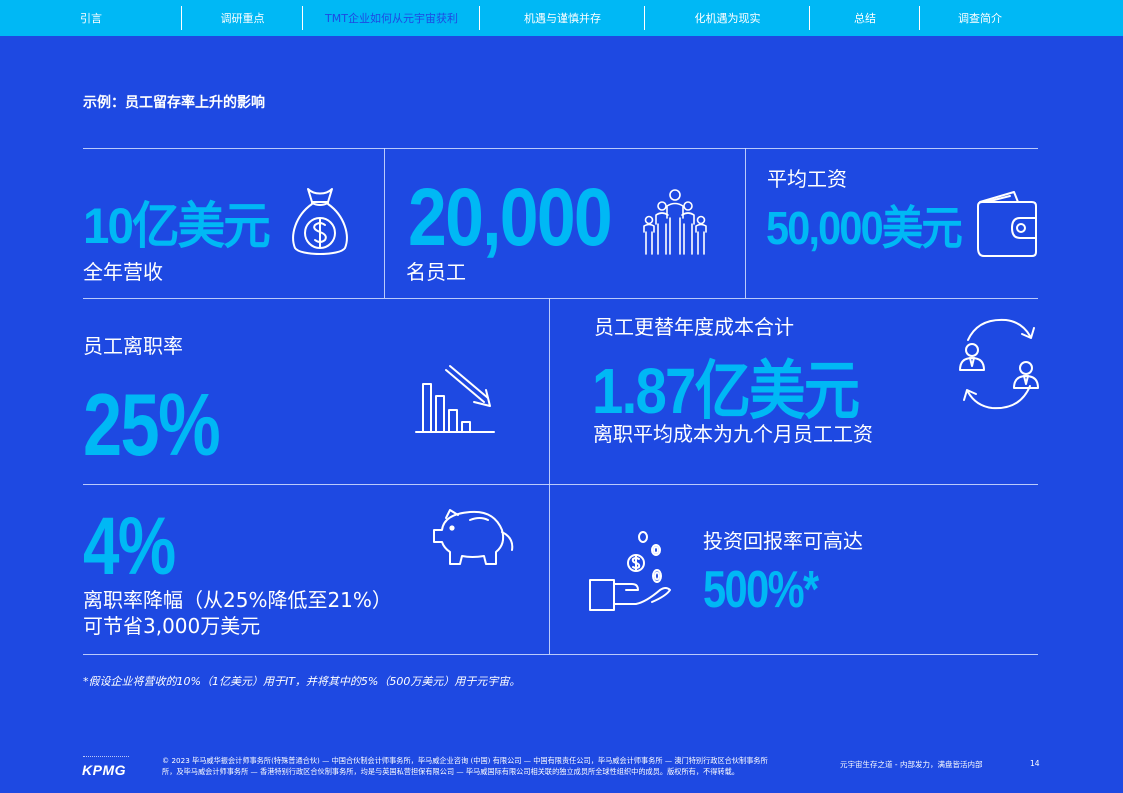 This screenshot has height=793, width=1123. What do you see at coordinates (727, 18) in the screenshot?
I see `nav-item-make-reality: 化机遇为现实` at bounding box center [727, 18].